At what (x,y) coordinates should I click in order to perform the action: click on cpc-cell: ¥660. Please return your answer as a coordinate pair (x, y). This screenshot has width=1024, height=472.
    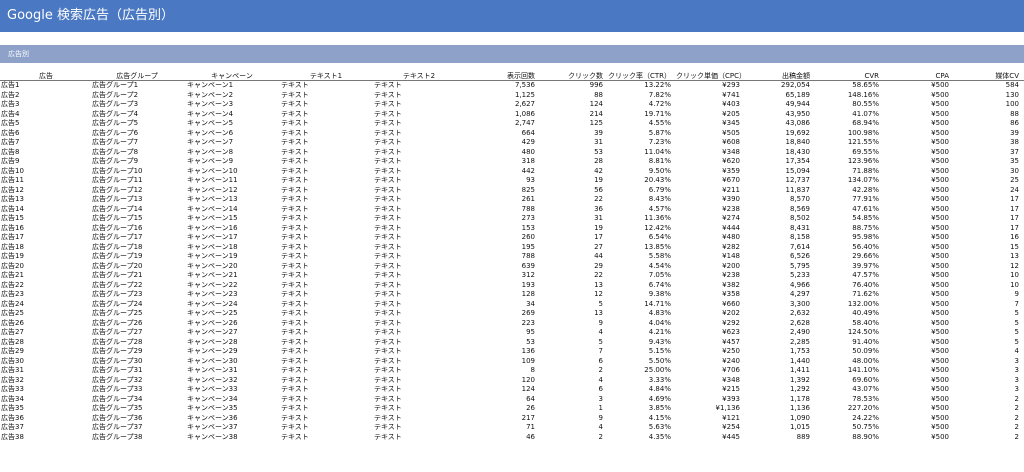
    Looking at the image, I should click on (731, 303).